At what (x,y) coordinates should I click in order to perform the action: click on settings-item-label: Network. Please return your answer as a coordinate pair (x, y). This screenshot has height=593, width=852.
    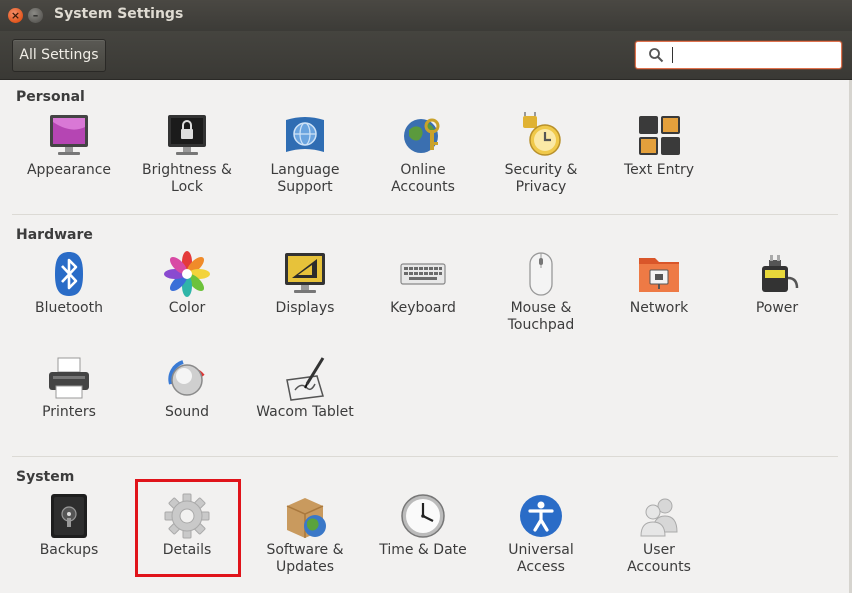
    Looking at the image, I should click on (659, 308).